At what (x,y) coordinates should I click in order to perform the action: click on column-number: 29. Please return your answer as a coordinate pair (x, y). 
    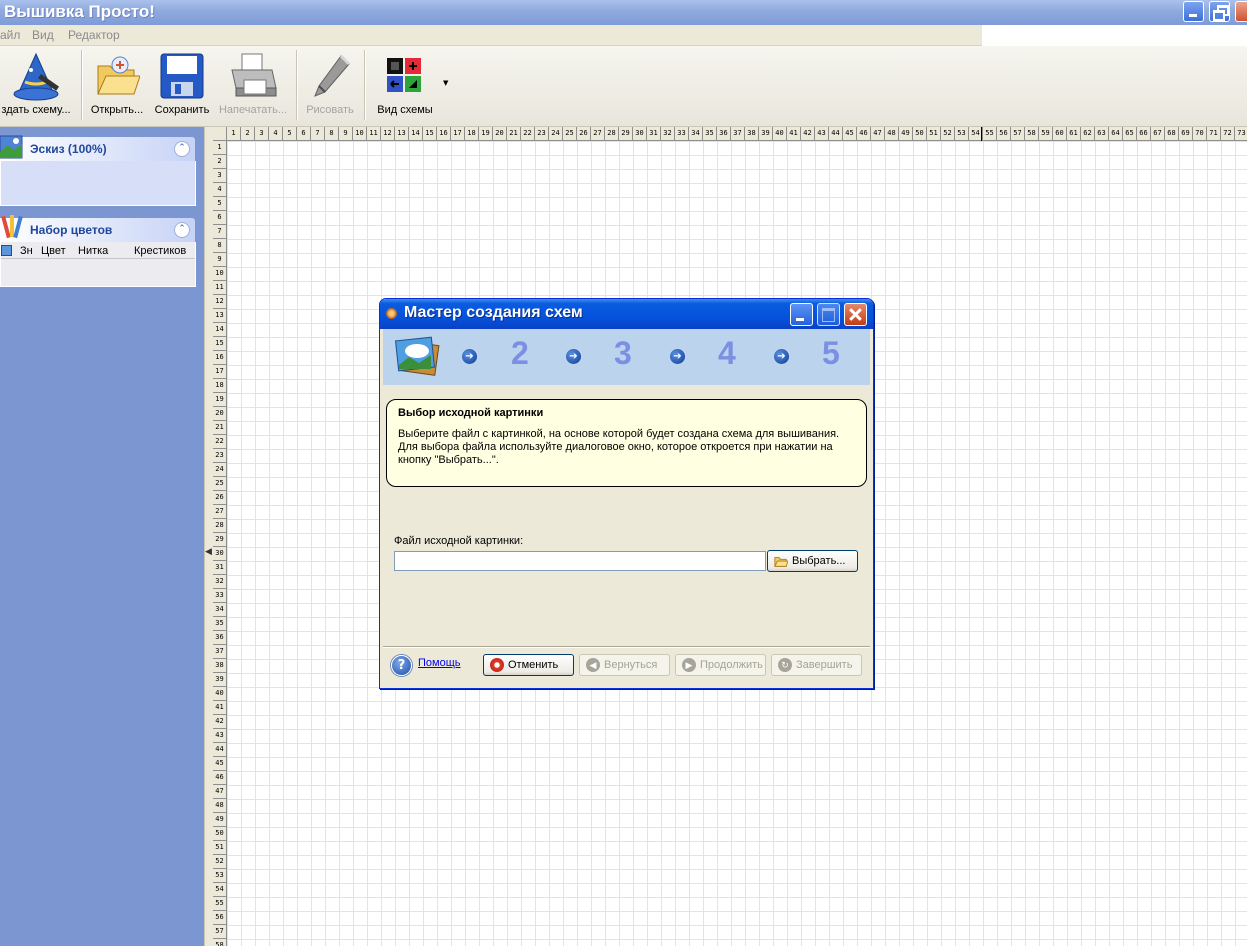
    Looking at the image, I should click on (626, 134).